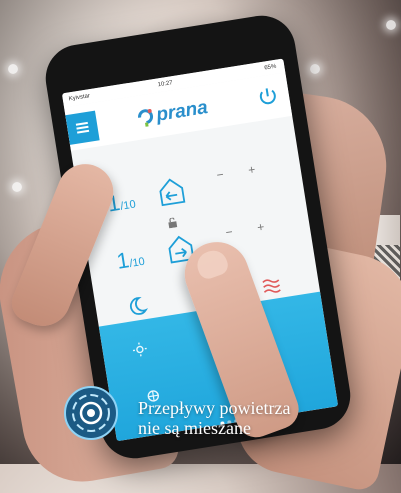 This screenshot has width=401, height=493. I want to click on battery: 65%, so click(270, 67).